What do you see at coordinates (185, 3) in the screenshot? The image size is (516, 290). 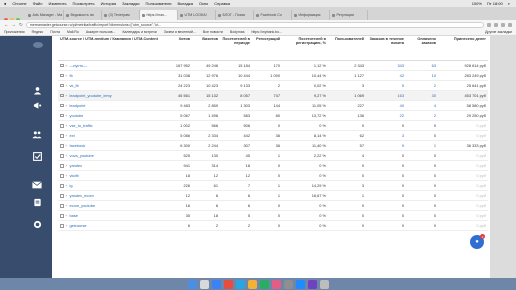 I see `menu-tab: Вкладка` at bounding box center [185, 3].